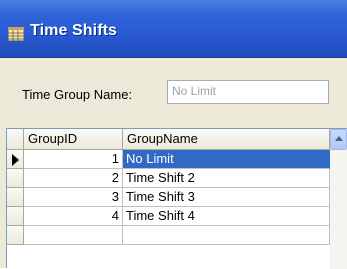 This screenshot has width=347, height=269. Describe the element at coordinates (16, 34) in the screenshot. I see `table-grid-icon` at that location.